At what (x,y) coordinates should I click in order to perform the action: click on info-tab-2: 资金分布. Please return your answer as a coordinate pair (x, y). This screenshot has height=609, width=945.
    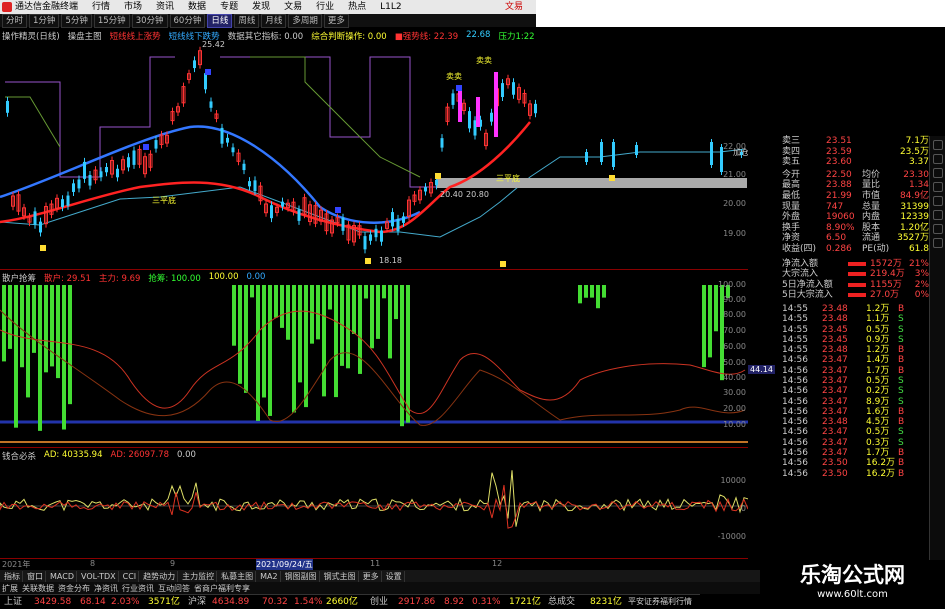
    Looking at the image, I should click on (74, 588).